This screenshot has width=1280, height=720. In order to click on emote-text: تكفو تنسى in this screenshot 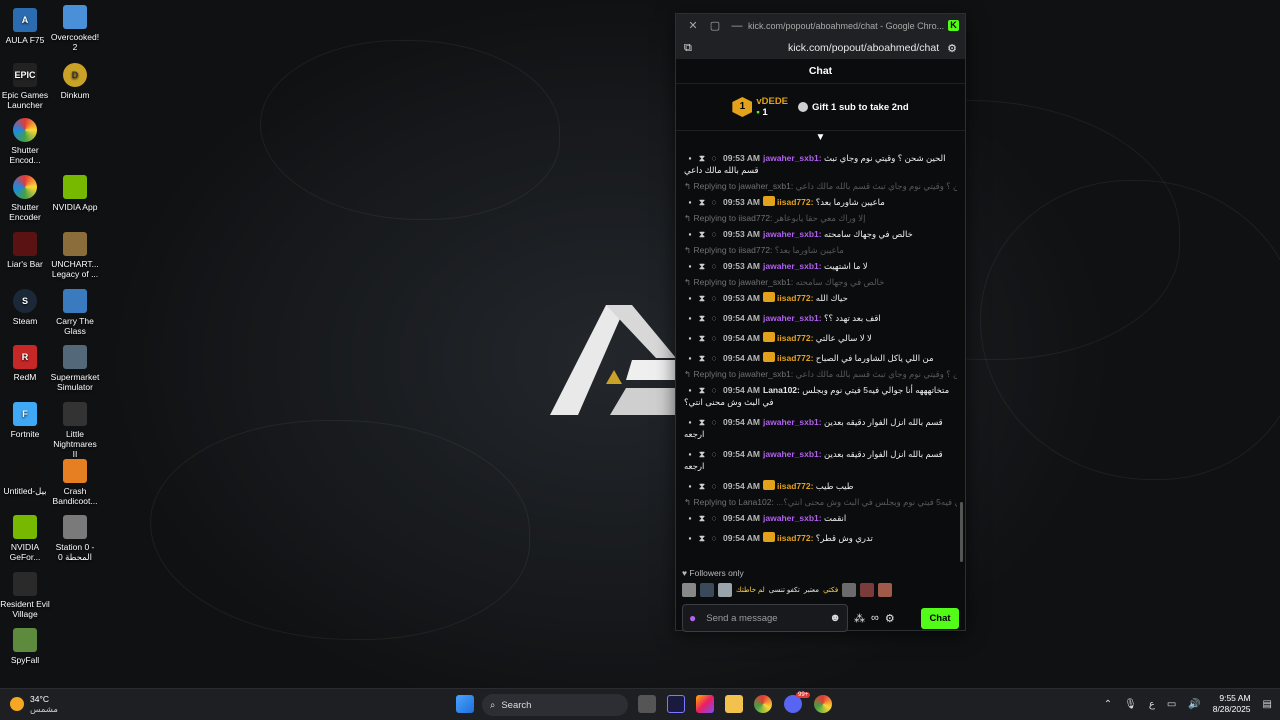, I will do `click(784, 590)`.